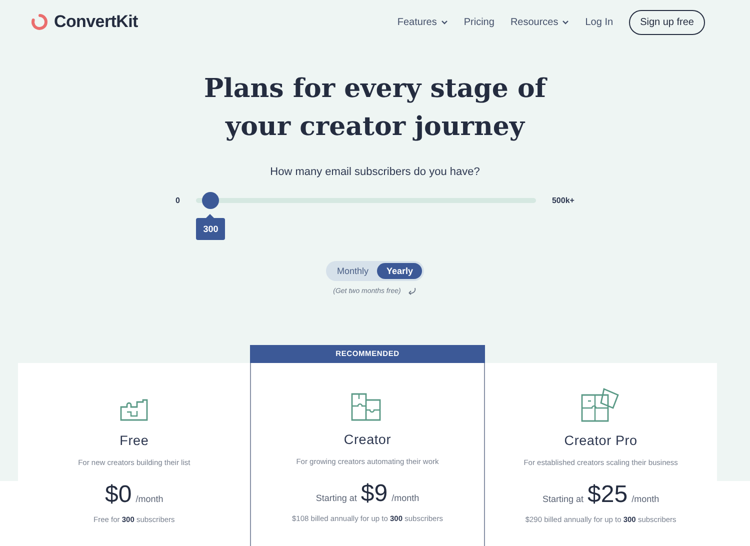  What do you see at coordinates (39, 22) in the screenshot?
I see `logo-icon` at bounding box center [39, 22].